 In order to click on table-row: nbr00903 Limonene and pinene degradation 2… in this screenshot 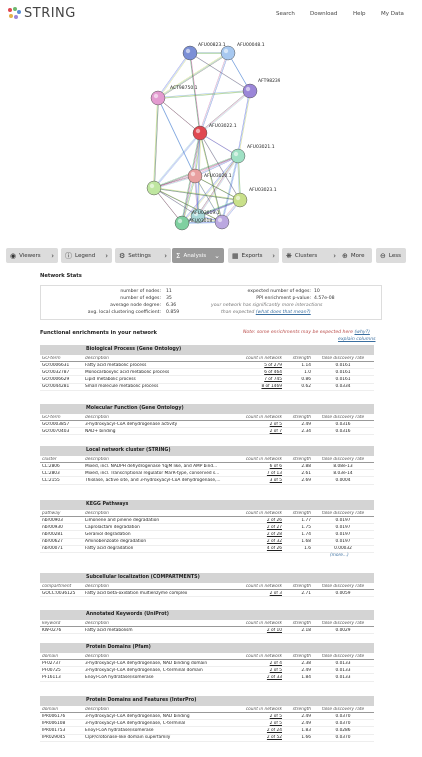, I will do `click(207, 521)`.